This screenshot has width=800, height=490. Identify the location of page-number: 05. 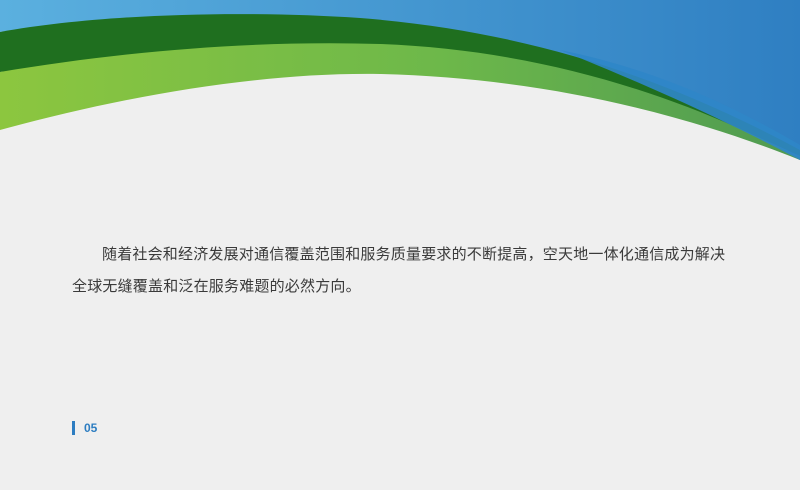
(84, 428).